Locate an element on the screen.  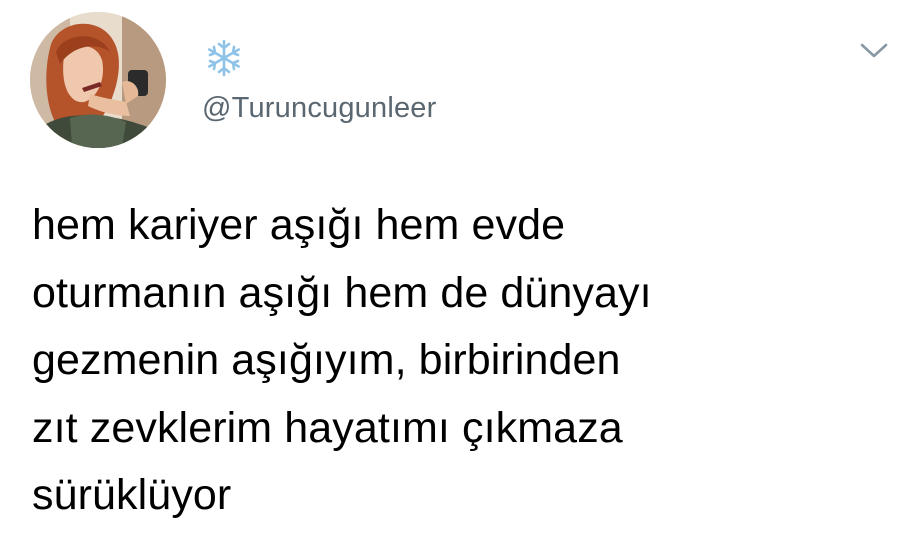
tweet-text-line: oturmanın aşığı hem de dünyayı is located at coordinates (342, 292).